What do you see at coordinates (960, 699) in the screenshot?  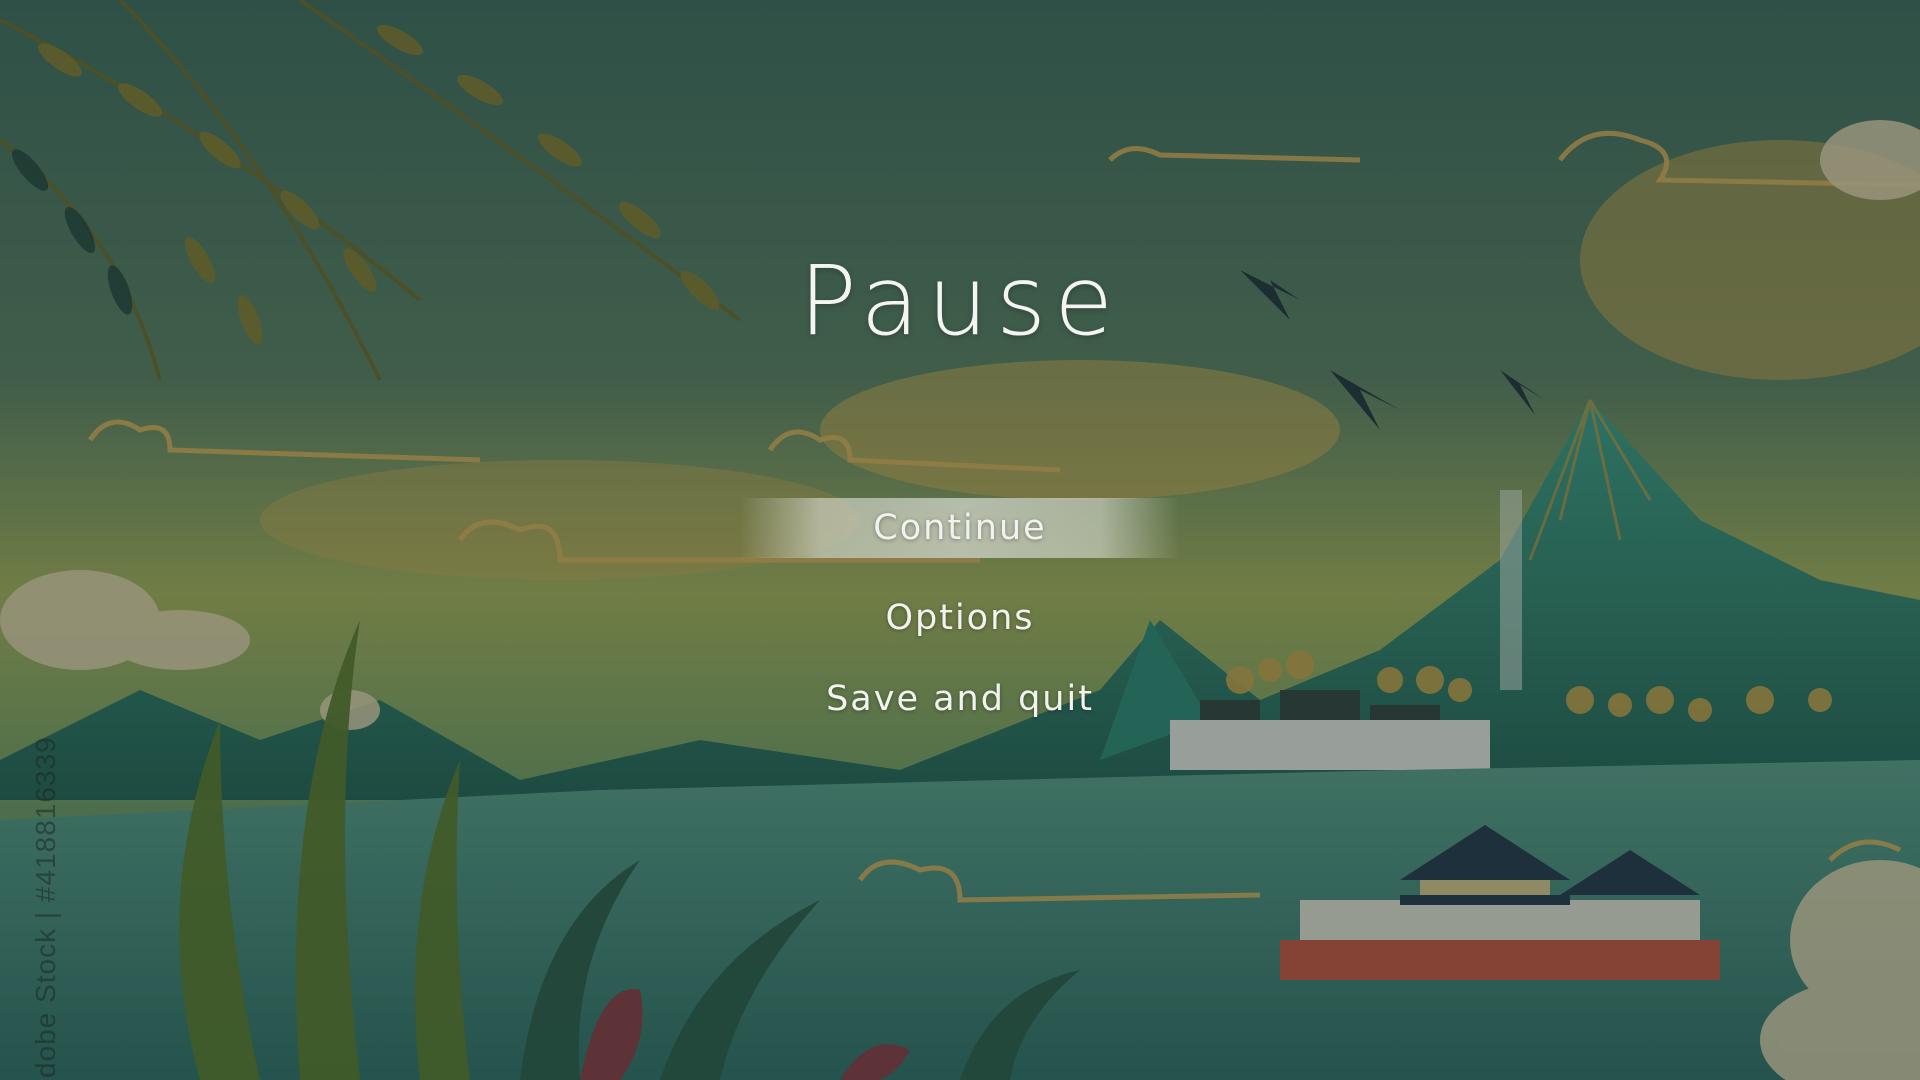 I see `save-and-quit-button: Save and quit` at bounding box center [960, 699].